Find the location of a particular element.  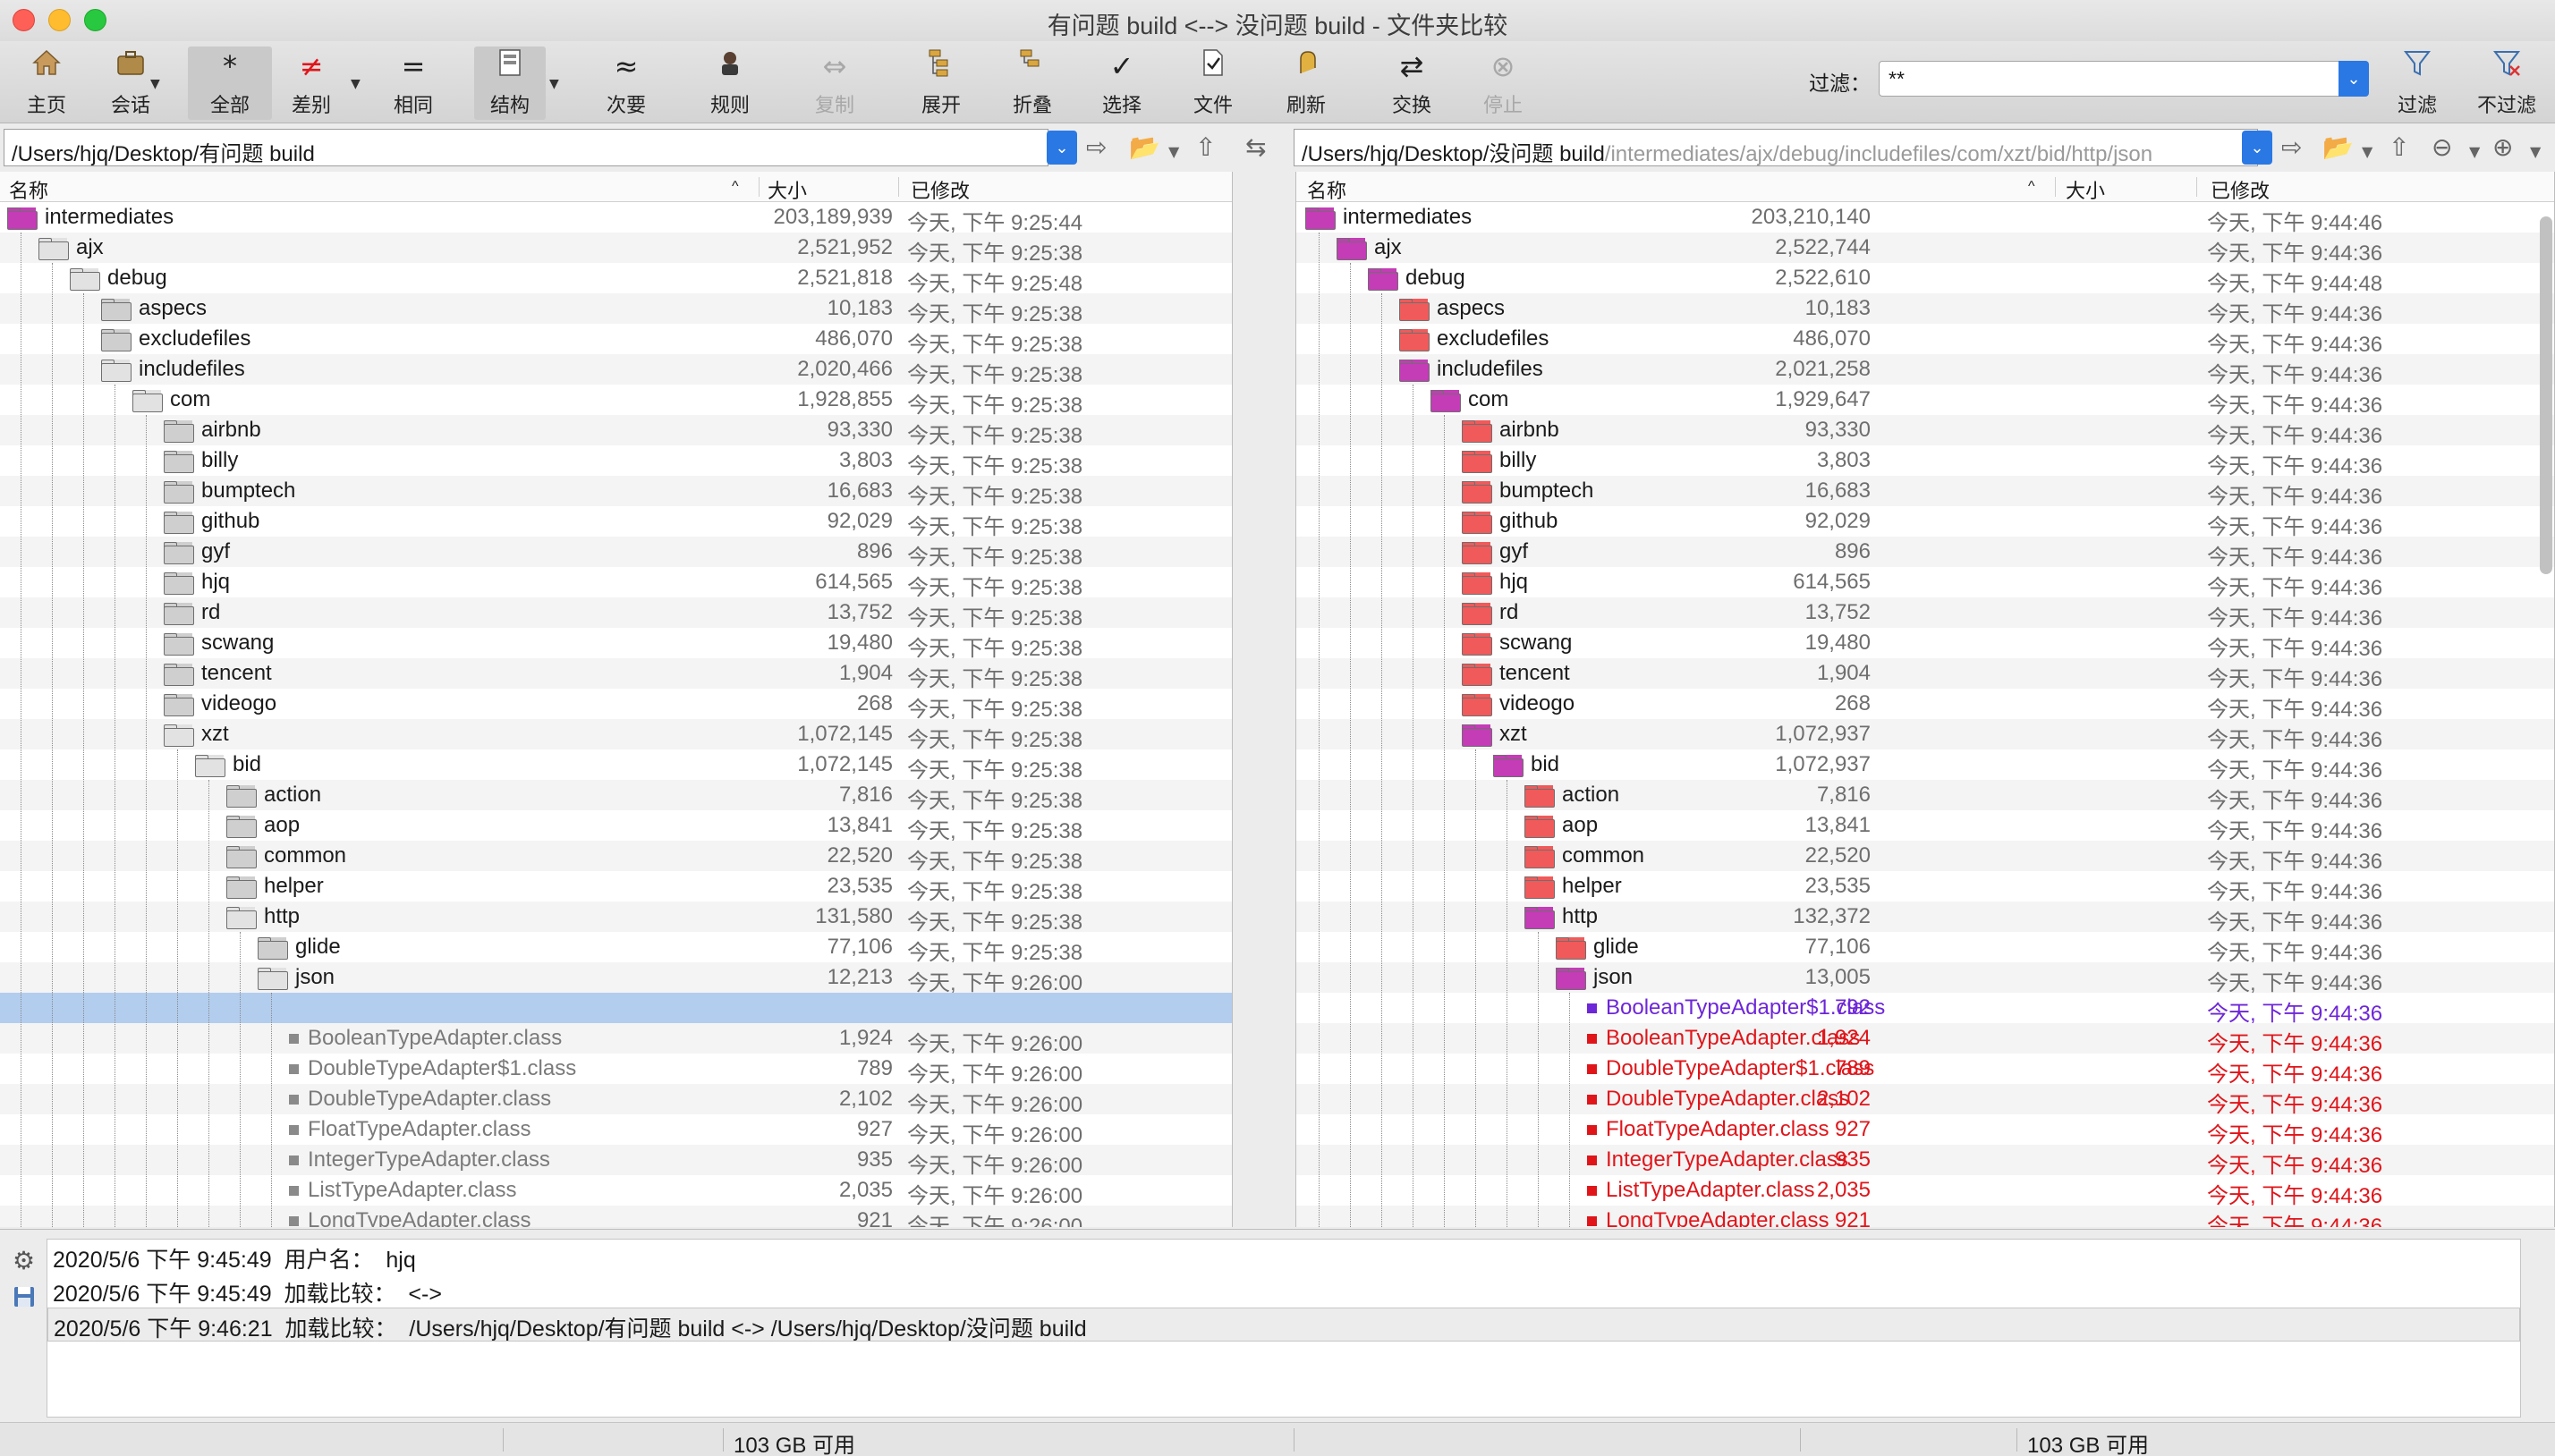

folder-row: common 22,520 今天, 下午 9:25:38 is located at coordinates (616, 857).